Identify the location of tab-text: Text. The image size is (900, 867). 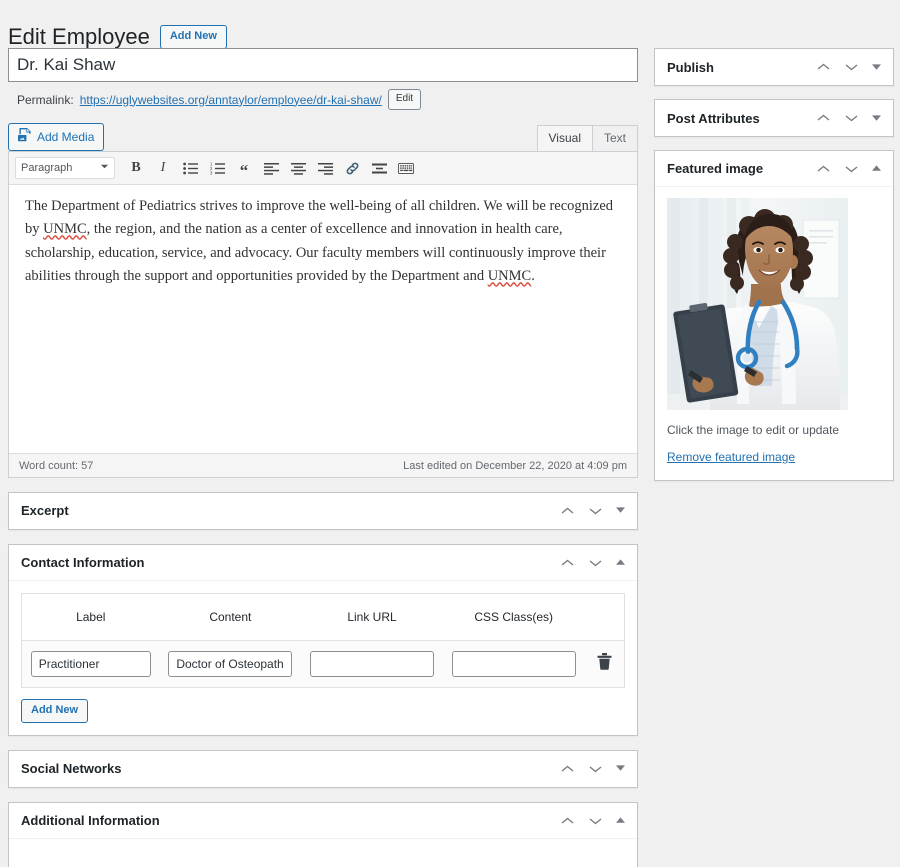
(614, 138).